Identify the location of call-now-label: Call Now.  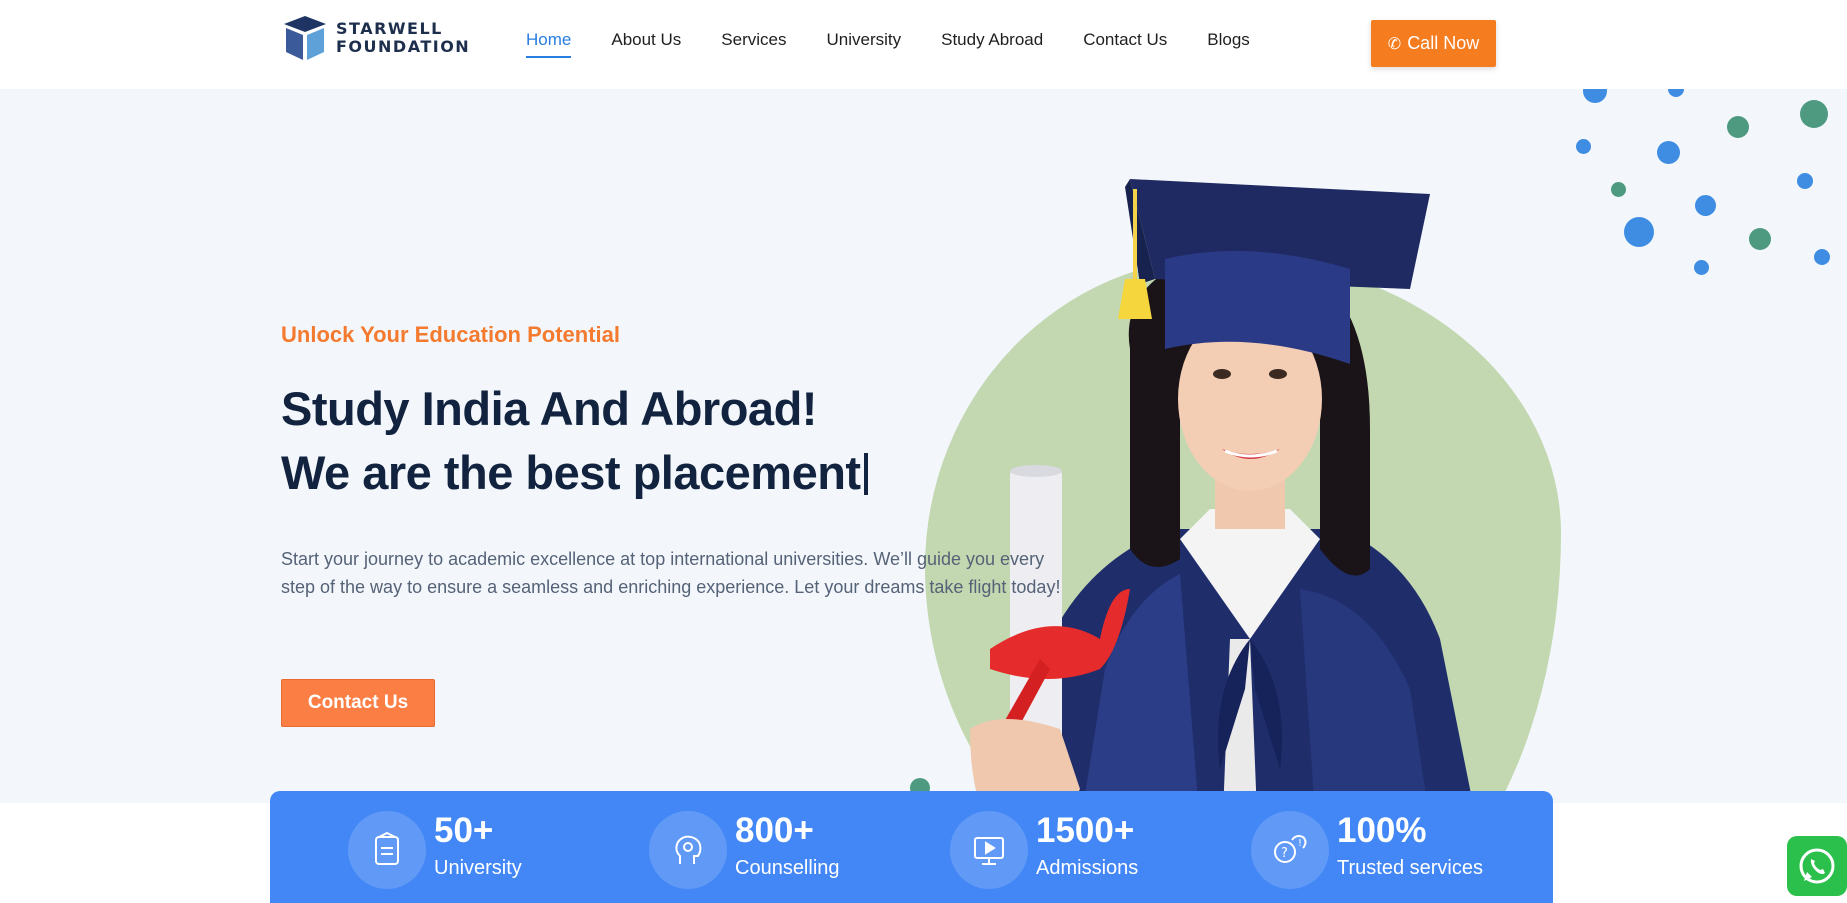
(1443, 43).